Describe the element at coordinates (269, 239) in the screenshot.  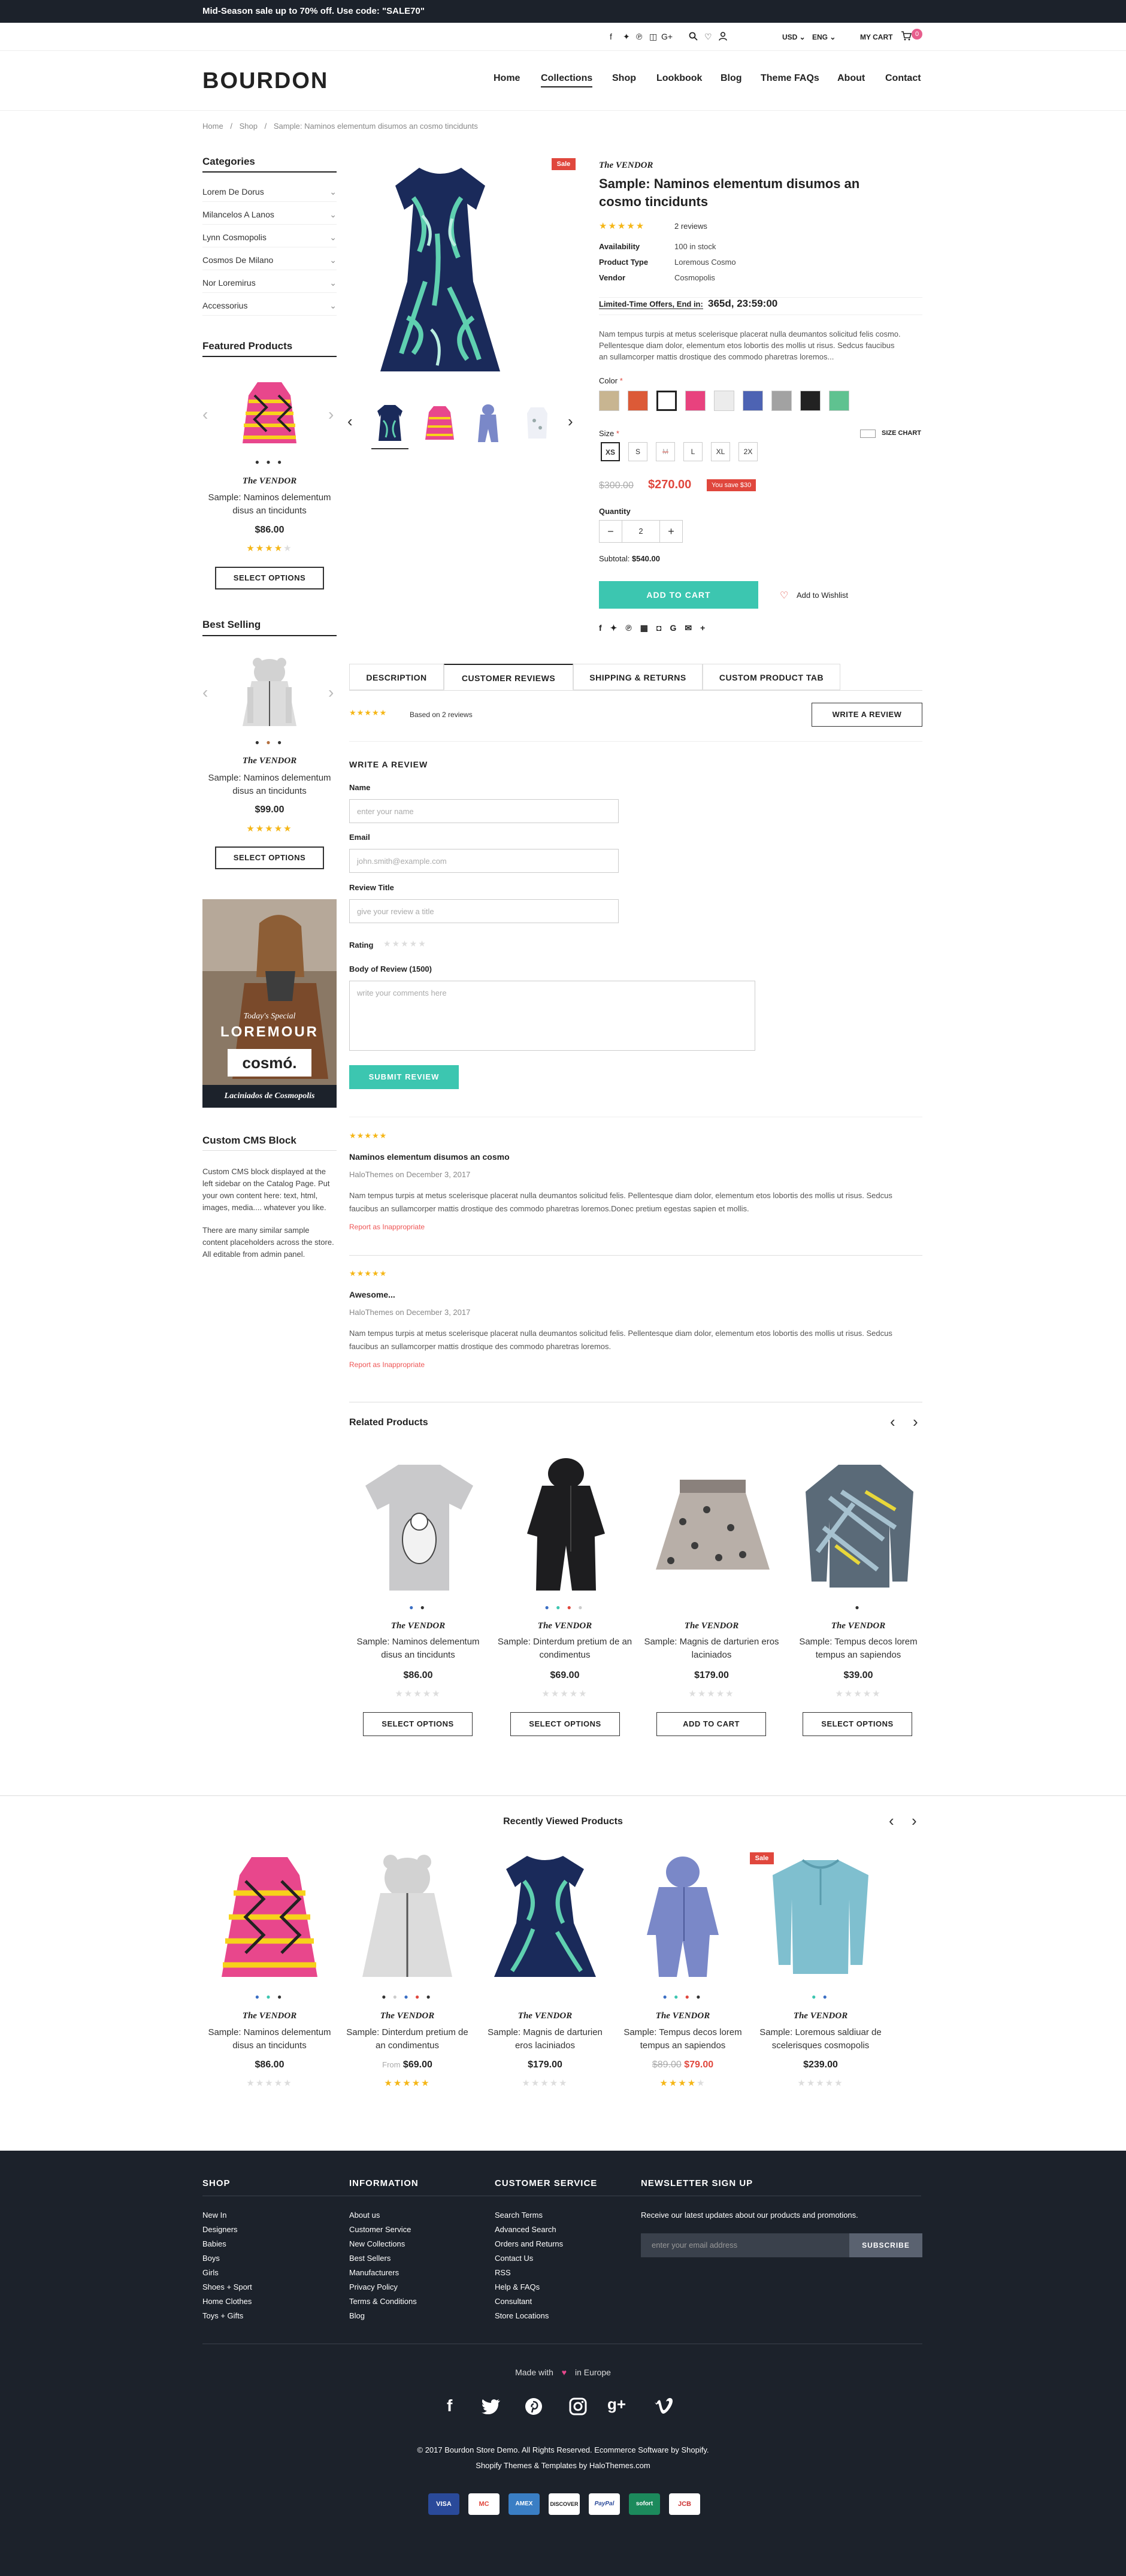
I see `category-item: Lynn Cosmopolis ⌄` at that location.